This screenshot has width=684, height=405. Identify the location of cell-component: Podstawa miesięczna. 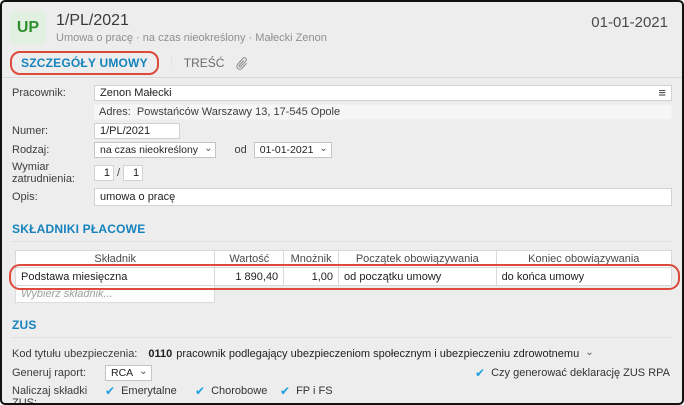
(116, 276).